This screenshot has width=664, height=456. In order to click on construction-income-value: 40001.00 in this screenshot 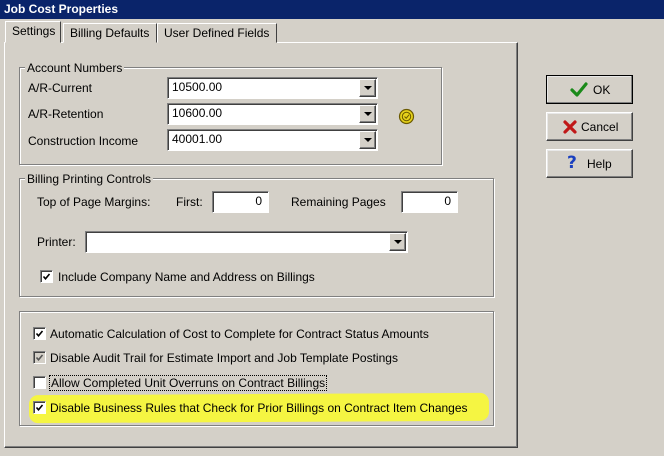, I will do `click(197, 139)`.